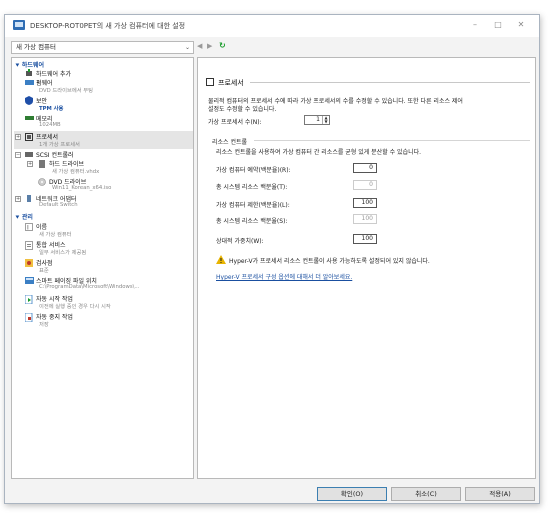 This screenshot has width=556, height=524. I want to click on svg-text: I, so click(28, 228).